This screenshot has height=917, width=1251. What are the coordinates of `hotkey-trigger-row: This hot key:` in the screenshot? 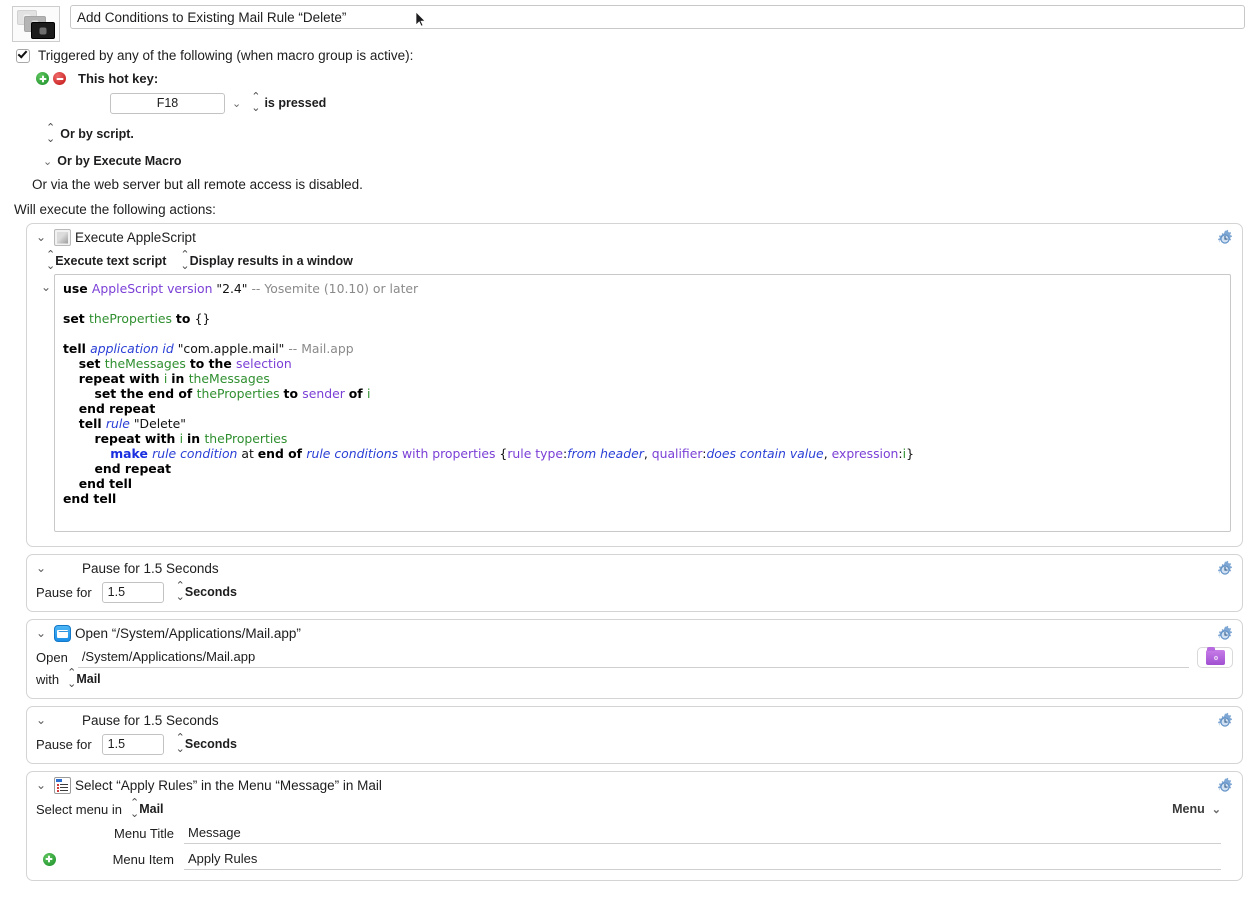 It's located at (625, 74).